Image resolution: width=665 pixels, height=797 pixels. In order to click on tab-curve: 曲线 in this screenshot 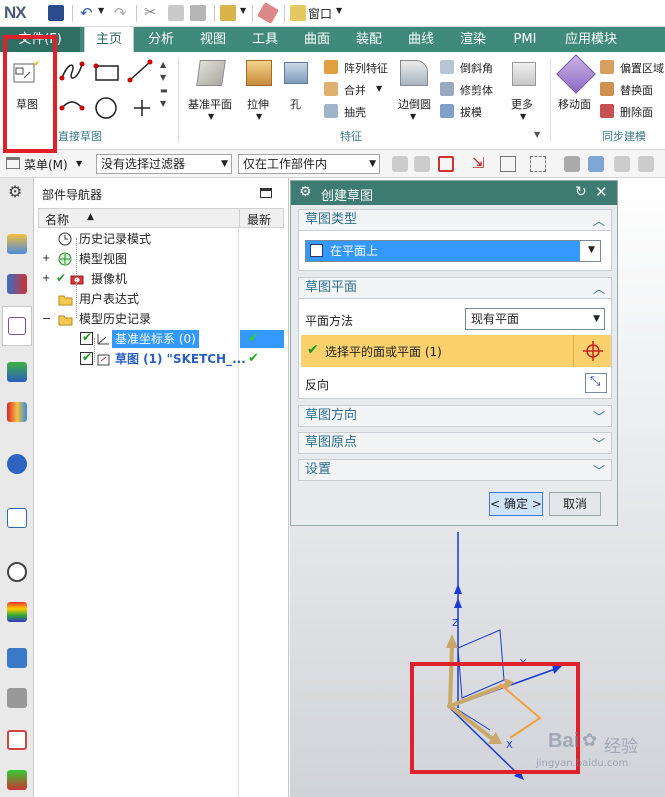, I will do `click(421, 39)`.